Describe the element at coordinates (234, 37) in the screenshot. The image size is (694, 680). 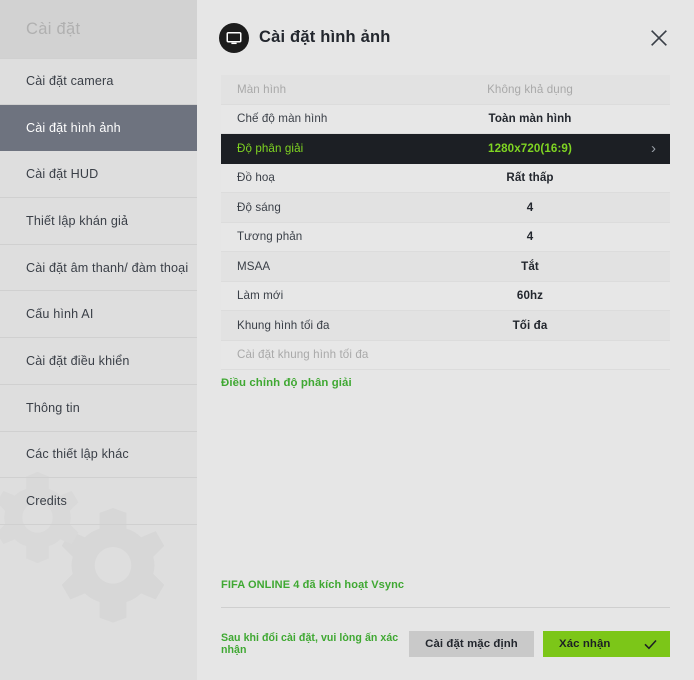
I see `monitor-icon` at that location.